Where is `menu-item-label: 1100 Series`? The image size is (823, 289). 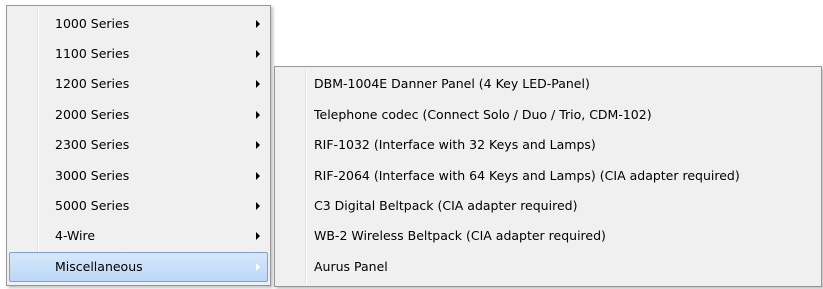
menu-item-label: 1100 Series is located at coordinates (92, 53).